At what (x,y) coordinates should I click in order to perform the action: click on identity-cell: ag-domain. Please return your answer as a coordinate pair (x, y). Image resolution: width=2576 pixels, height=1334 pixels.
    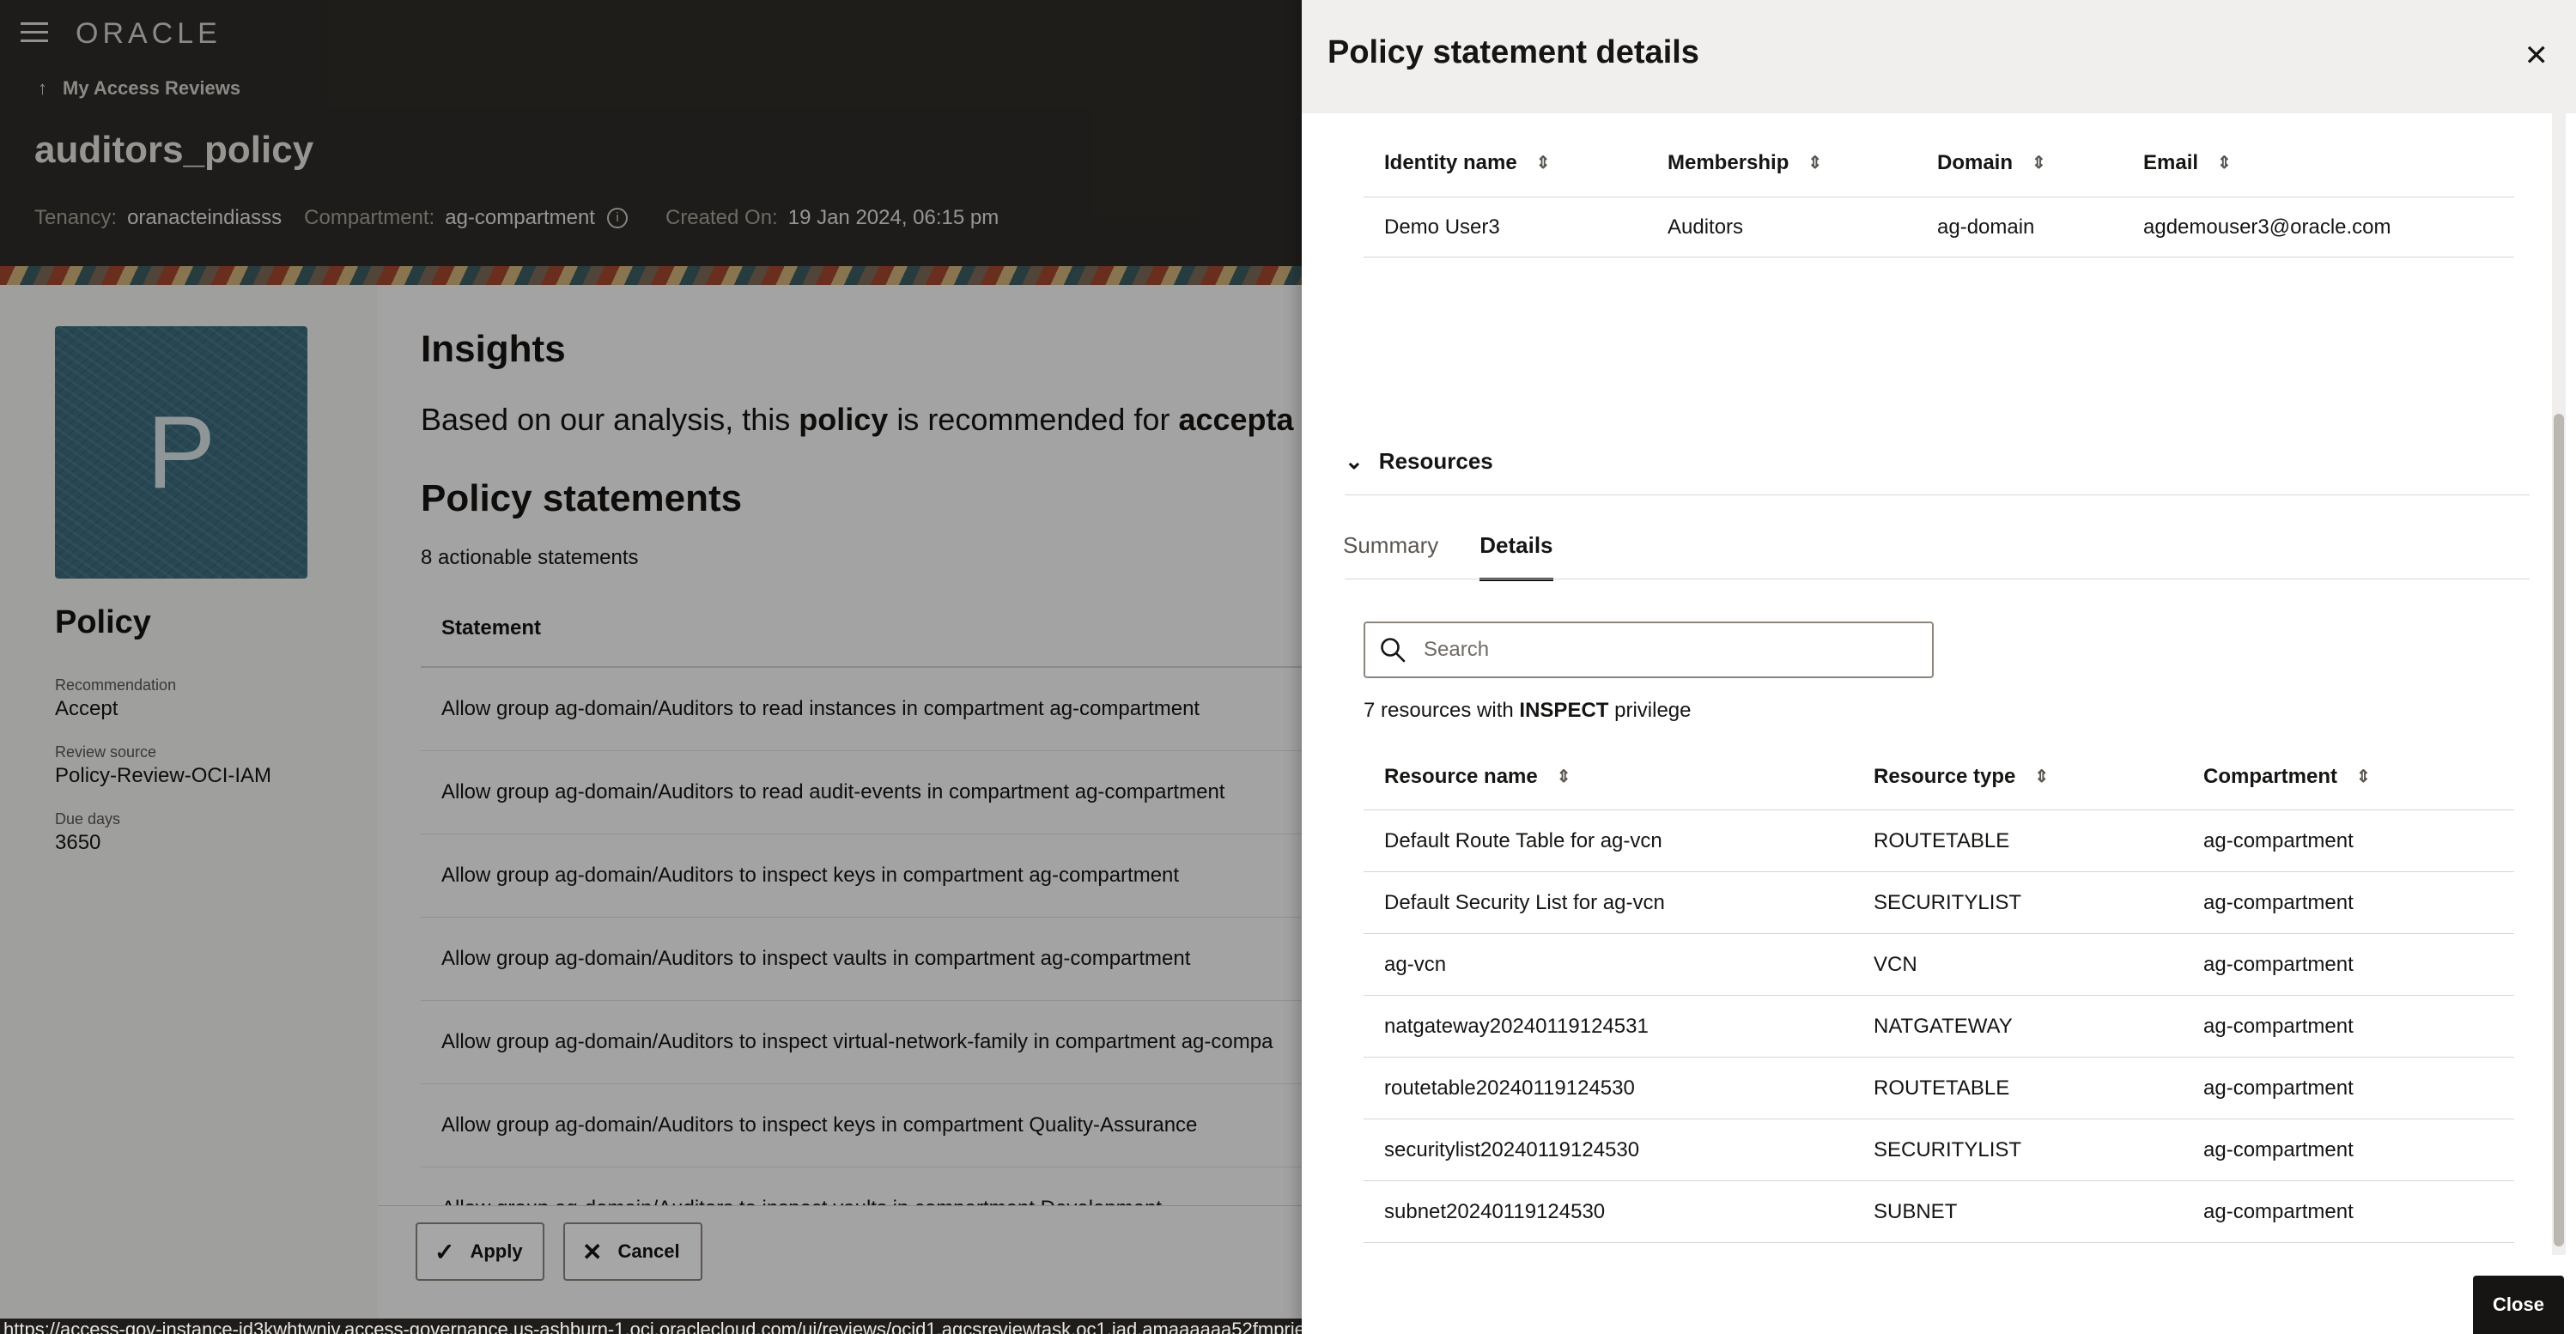
    Looking at the image, I should click on (1986, 227).